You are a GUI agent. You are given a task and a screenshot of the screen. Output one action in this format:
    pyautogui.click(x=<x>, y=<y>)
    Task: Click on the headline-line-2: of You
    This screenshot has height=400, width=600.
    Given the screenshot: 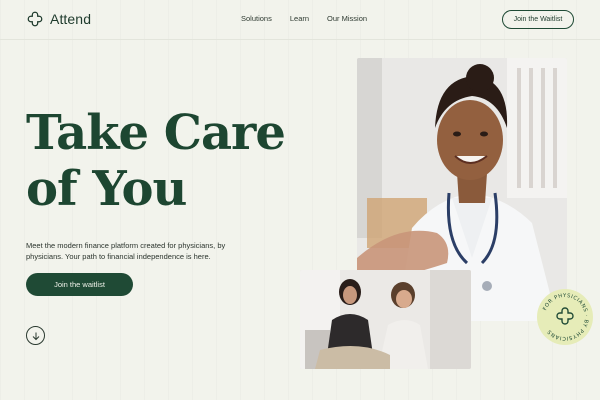 What is the action you would take?
    pyautogui.click(x=106, y=189)
    